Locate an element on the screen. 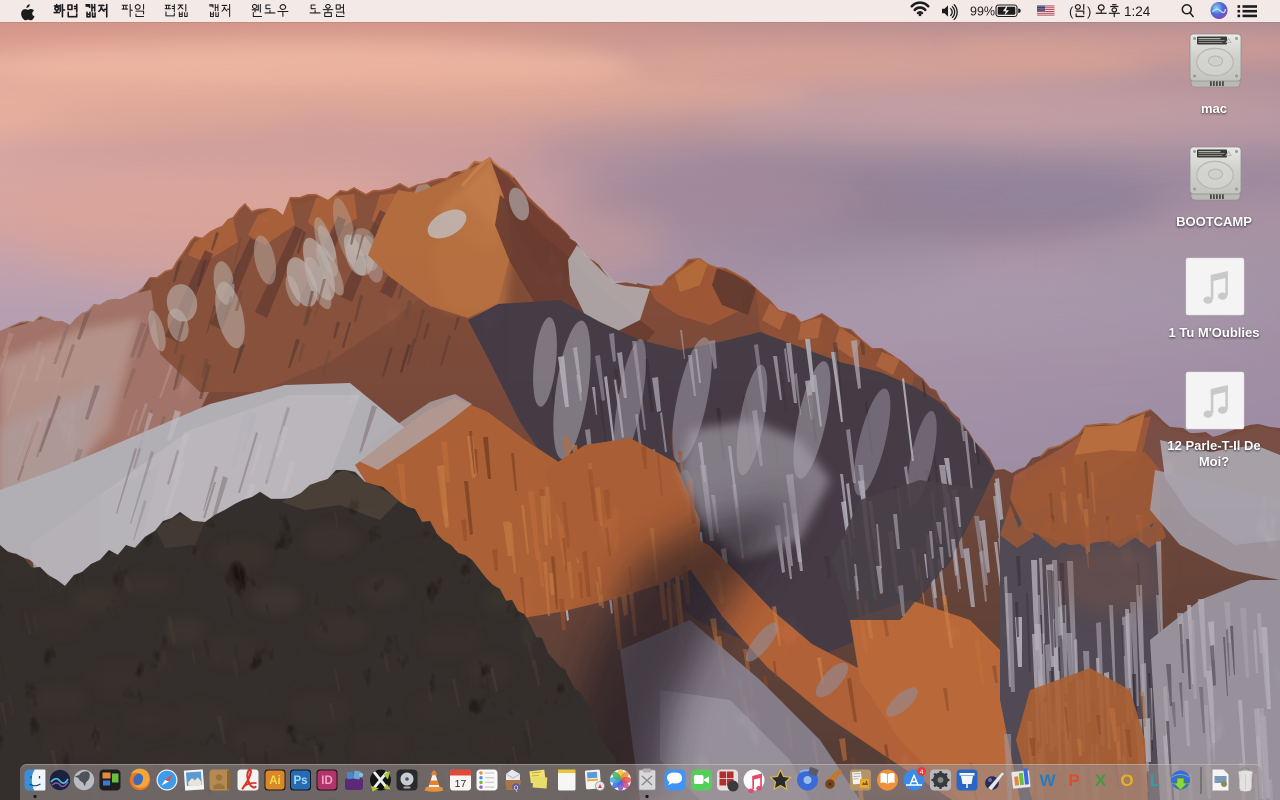 Image resolution: width=1280 pixels, height=800 pixels. svg-text: 4 is located at coordinates (922, 772).